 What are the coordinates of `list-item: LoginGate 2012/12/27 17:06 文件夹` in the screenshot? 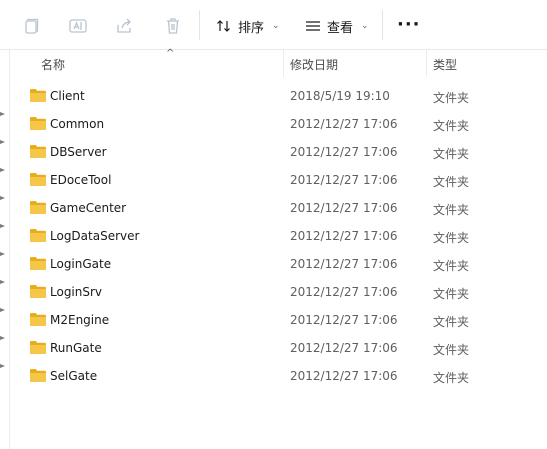 It's located at (279, 264).